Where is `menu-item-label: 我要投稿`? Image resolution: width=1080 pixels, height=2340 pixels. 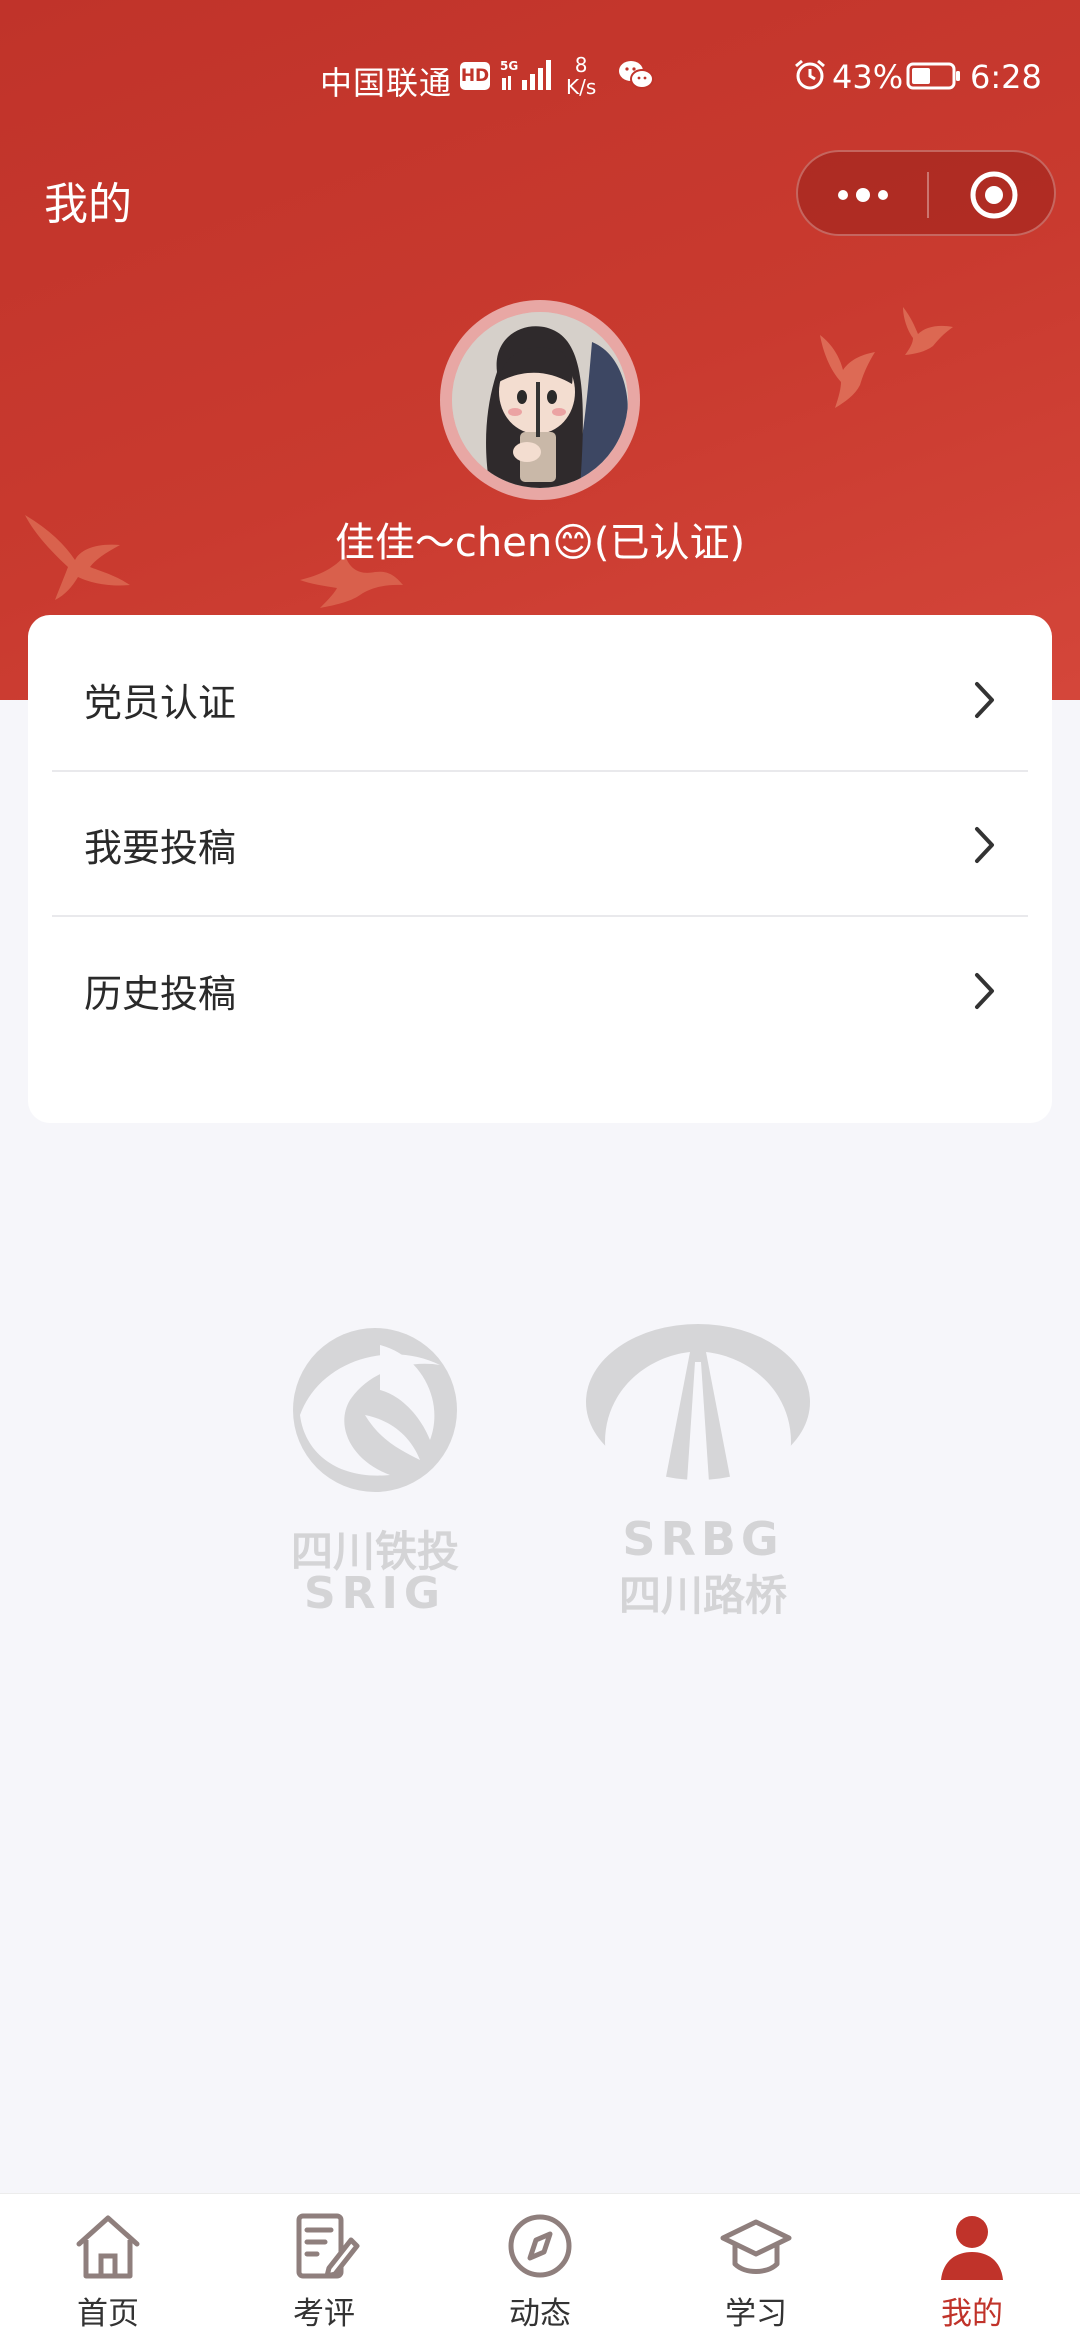 menu-item-label: 我要投稿 is located at coordinates (160, 848).